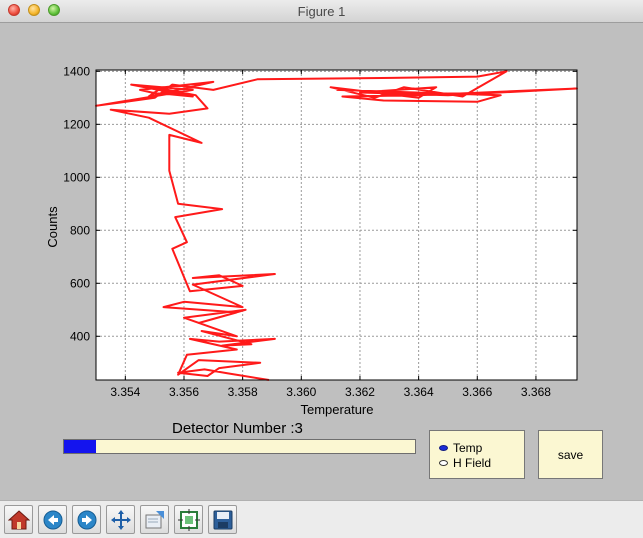 The width and height of the screenshot is (643, 538). I want to click on radio-button-selected-icon, so click(443, 448).